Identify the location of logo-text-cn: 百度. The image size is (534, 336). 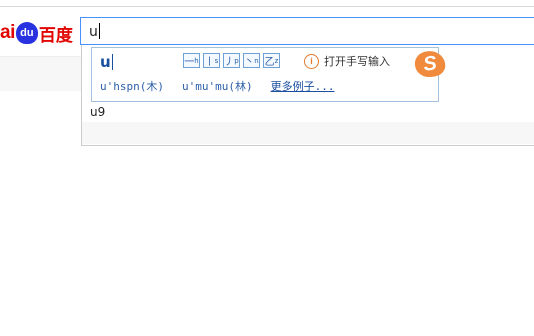
(55, 35).